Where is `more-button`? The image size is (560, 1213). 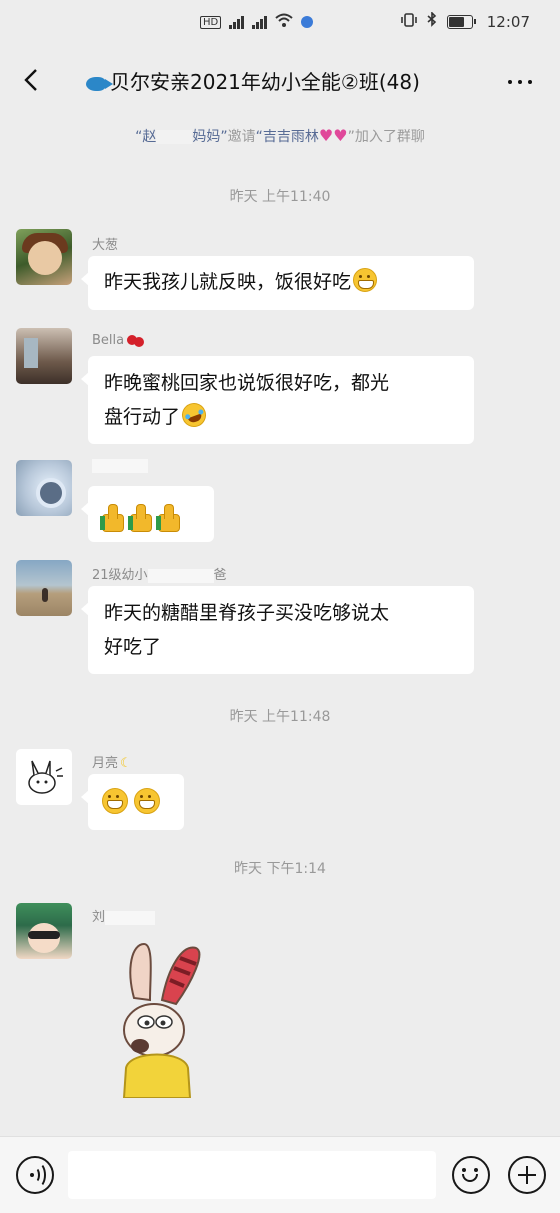 more-button is located at coordinates (520, 82).